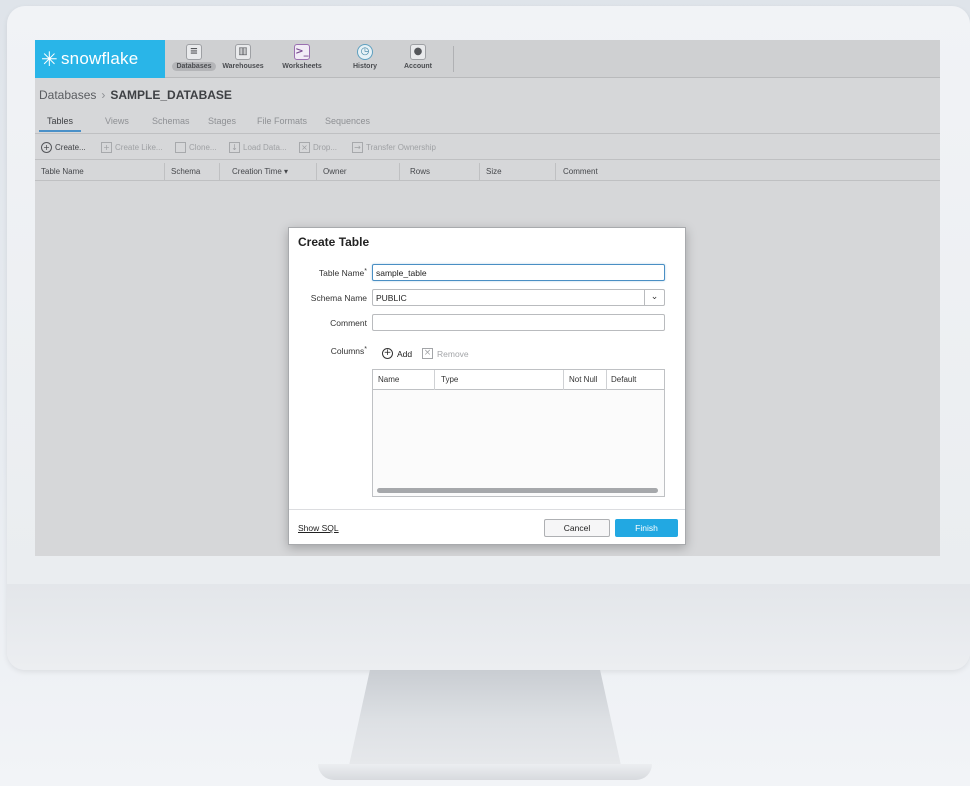 The image size is (970, 786). I want to click on nav-worksheets-label: Worksheets, so click(302, 66).